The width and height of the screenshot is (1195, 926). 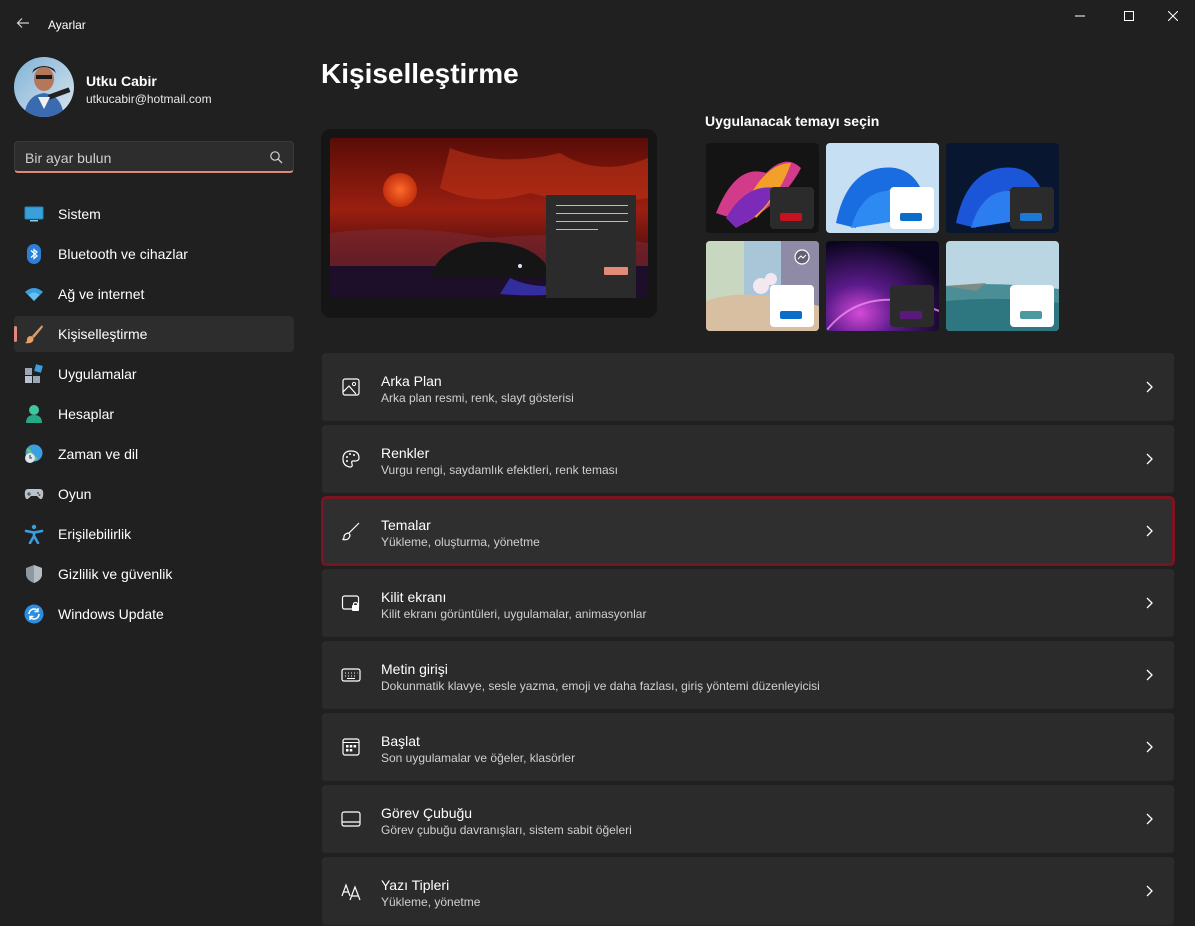 What do you see at coordinates (351, 819) in the screenshot?
I see `taskbar-icon` at bounding box center [351, 819].